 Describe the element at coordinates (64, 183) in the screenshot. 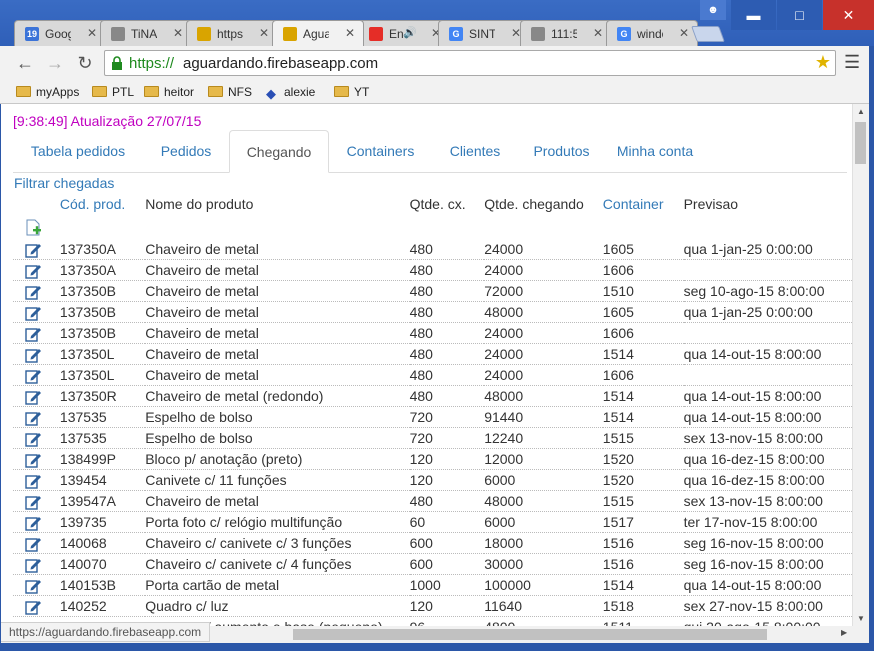

I see `filter-arrivals-link: Filtrar chegadas` at that location.